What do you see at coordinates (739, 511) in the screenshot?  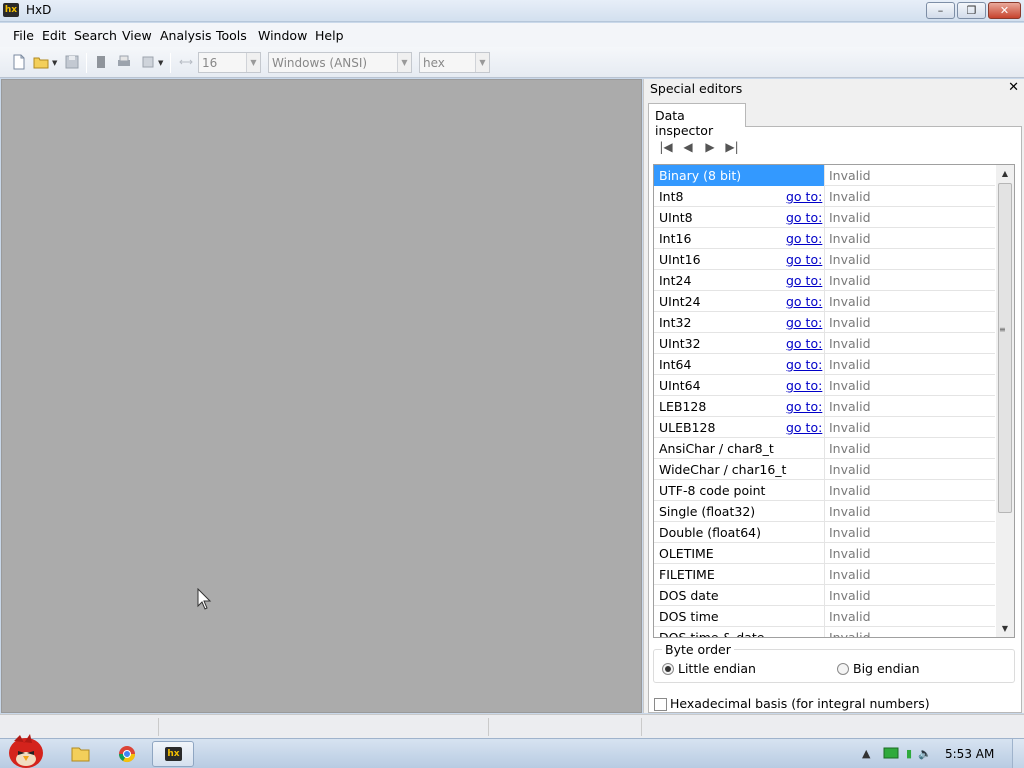 I see `row-name: Single (float32)` at bounding box center [739, 511].